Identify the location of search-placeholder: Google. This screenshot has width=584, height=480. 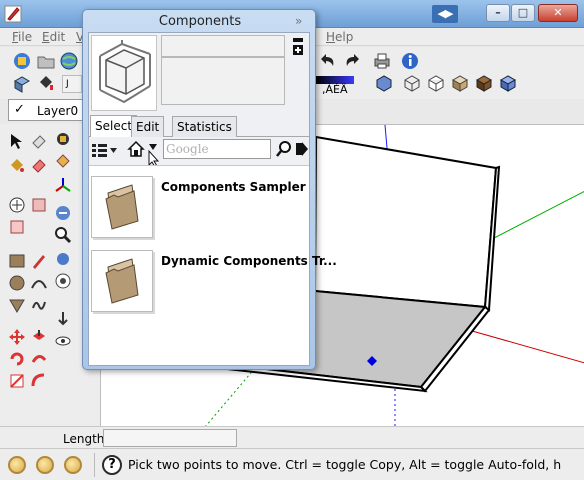
(187, 149).